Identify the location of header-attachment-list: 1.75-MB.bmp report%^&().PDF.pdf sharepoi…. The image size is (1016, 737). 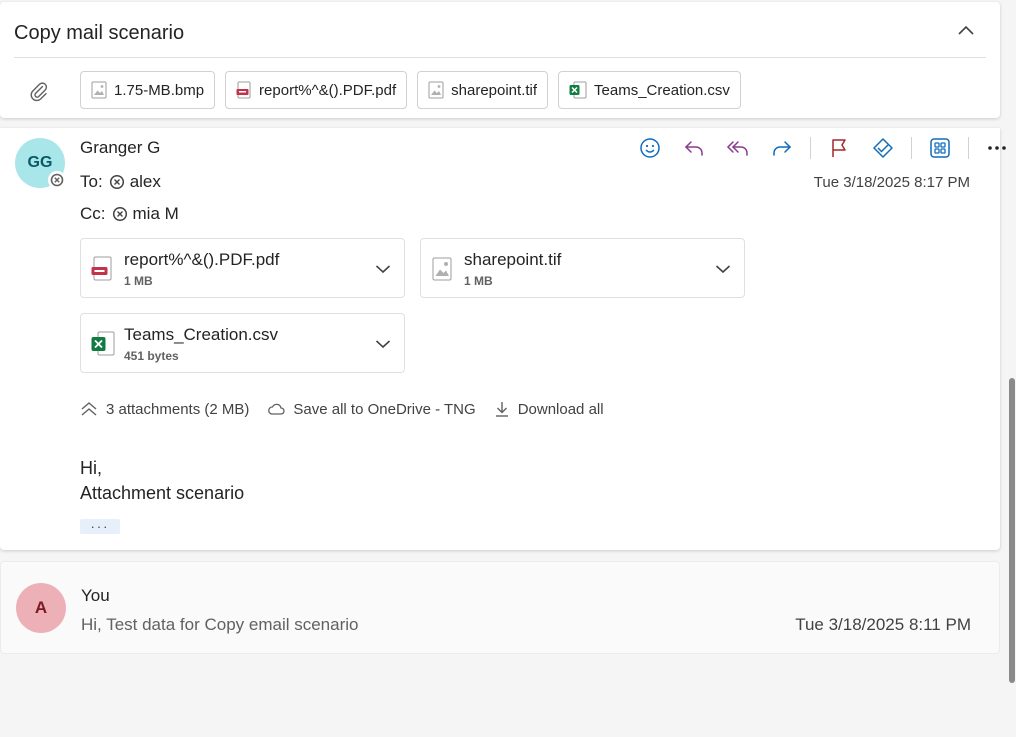
(410, 90).